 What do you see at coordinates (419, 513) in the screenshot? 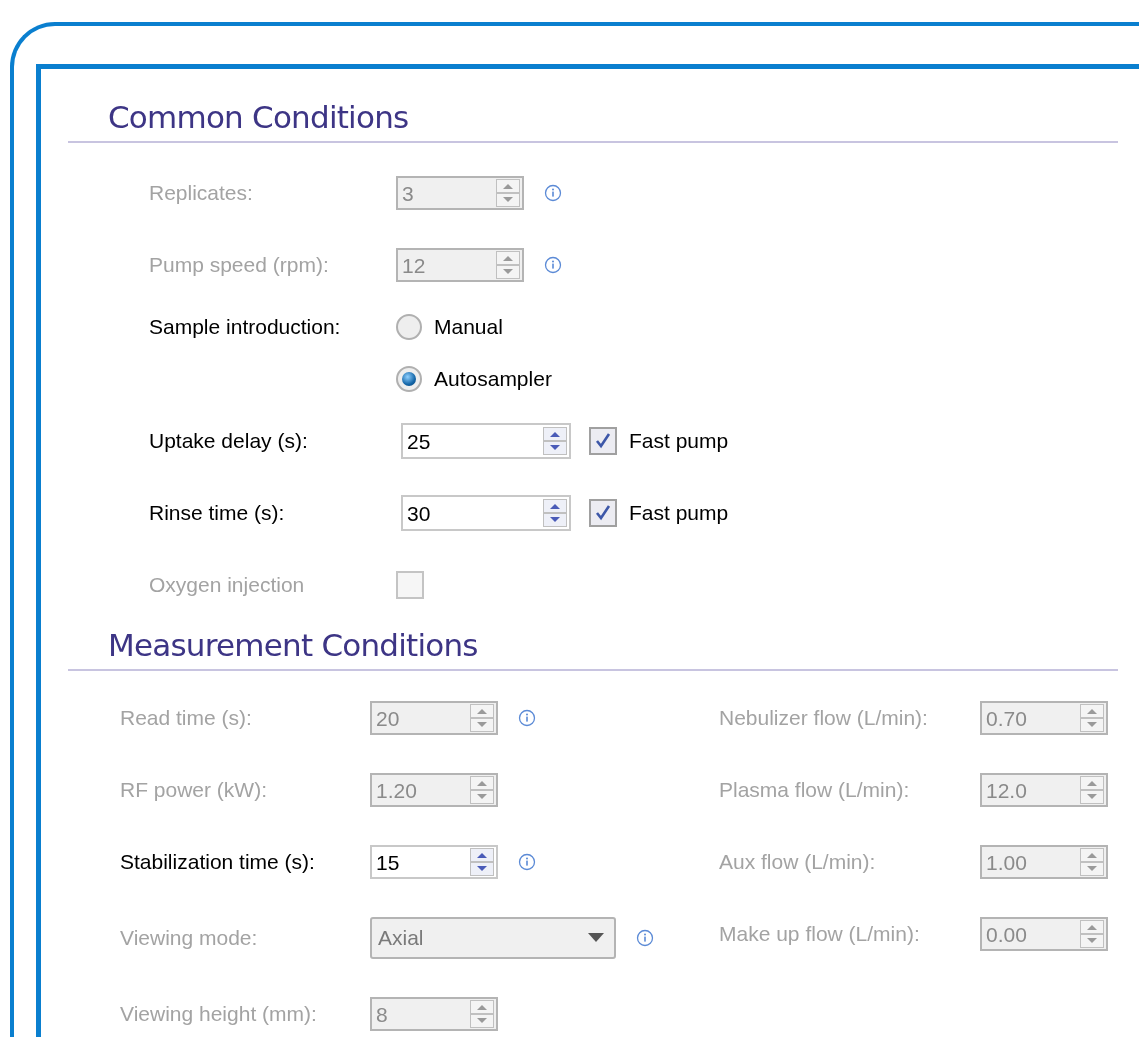
I see `spin-value: 30` at bounding box center [419, 513].